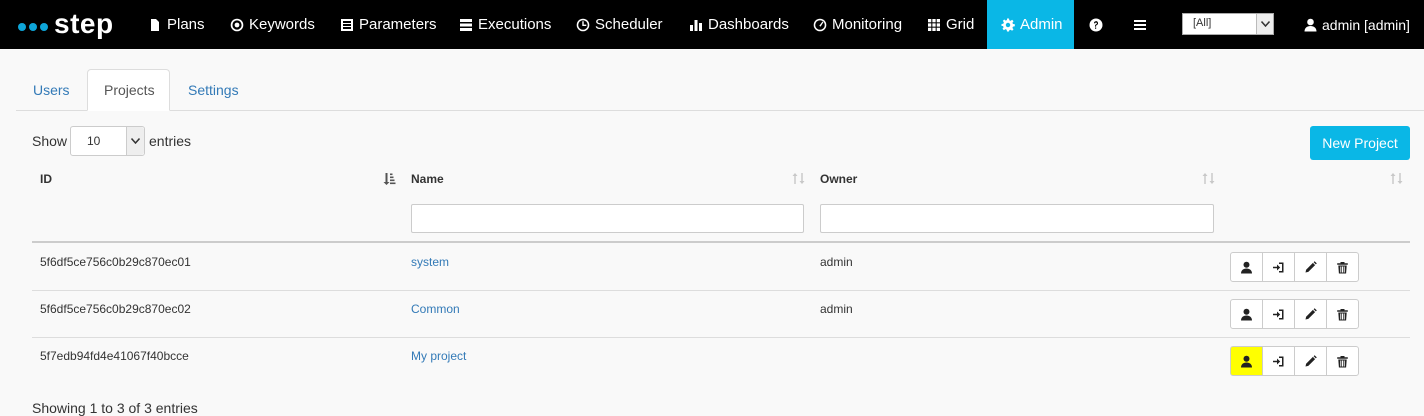 Image resolution: width=1424 pixels, height=416 pixels. Describe the element at coordinates (84, 23) in the screenshot. I see `logo-text: step` at that location.